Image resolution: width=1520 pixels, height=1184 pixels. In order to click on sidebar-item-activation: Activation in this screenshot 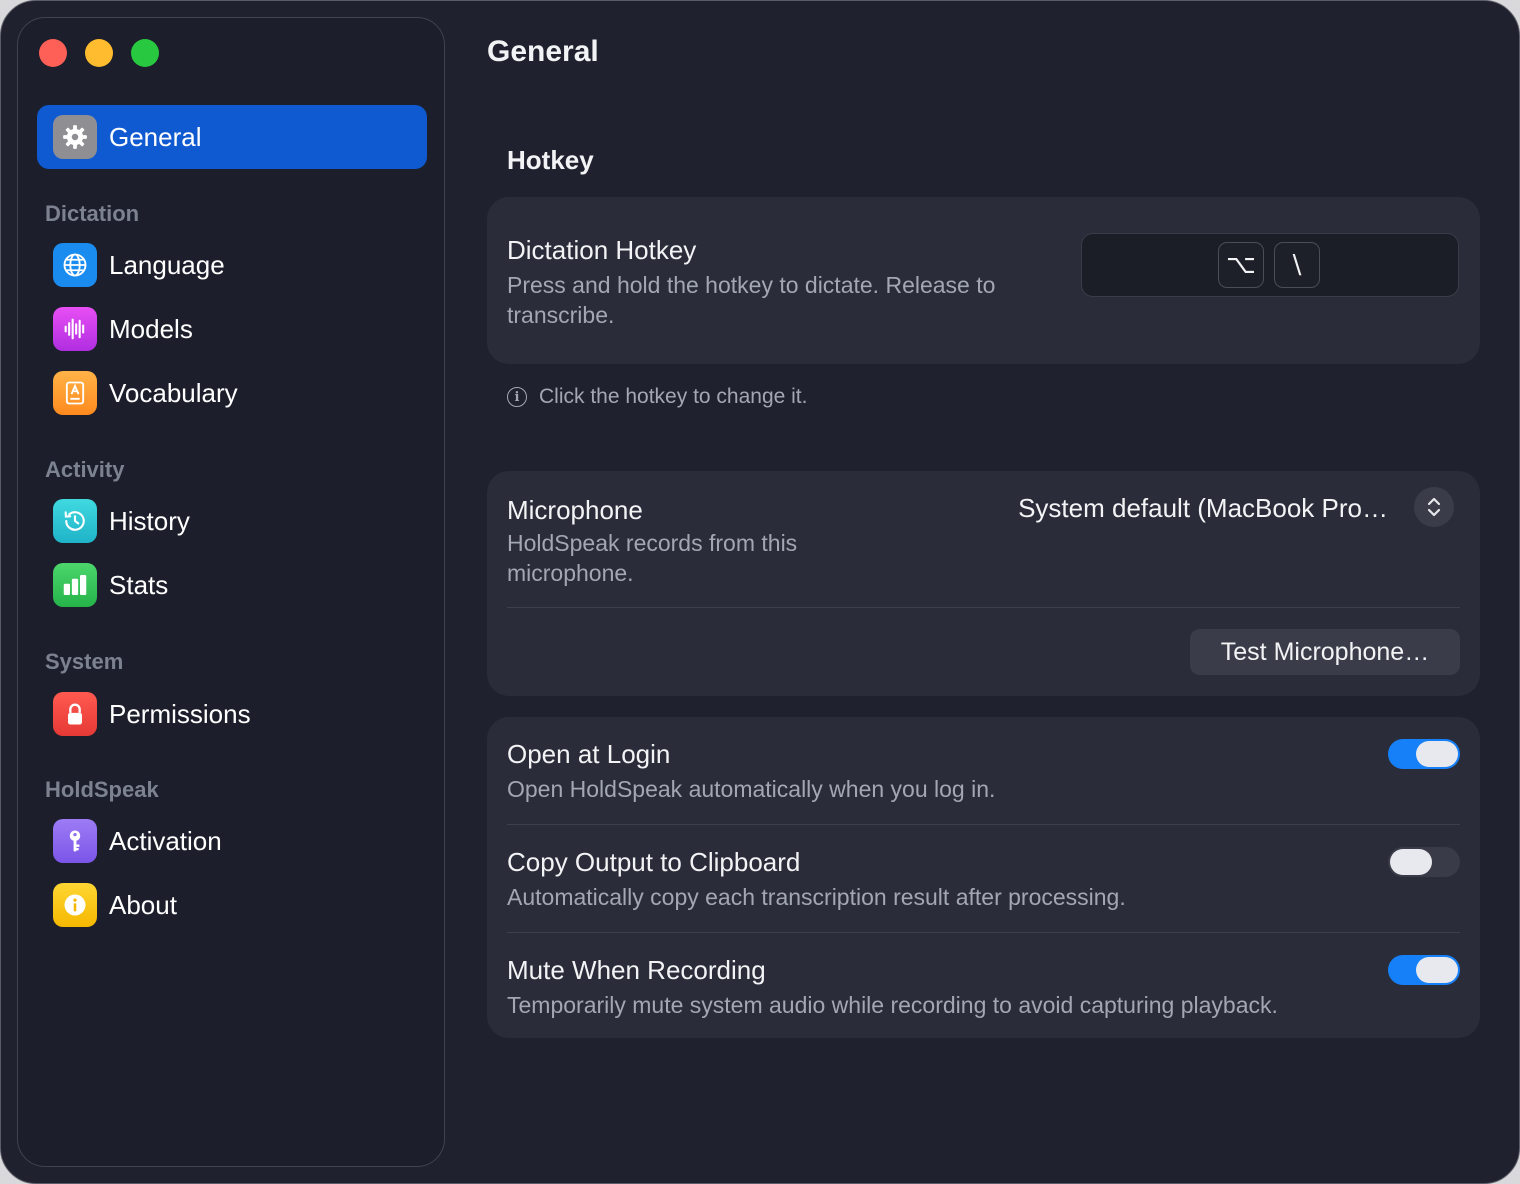, I will do `click(232, 841)`.